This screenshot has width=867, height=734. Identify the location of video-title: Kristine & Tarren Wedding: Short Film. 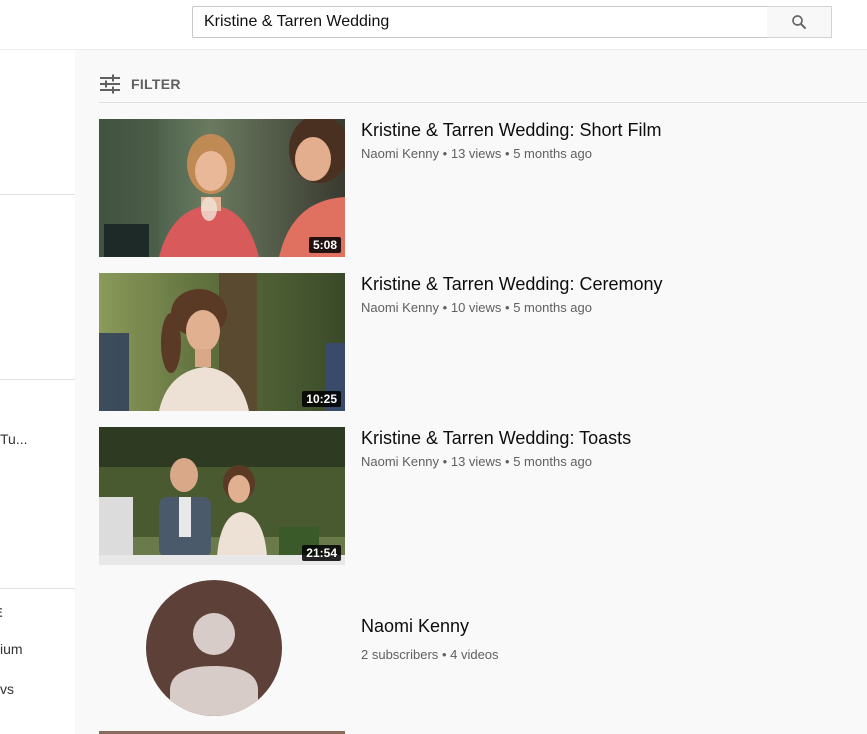
(511, 130).